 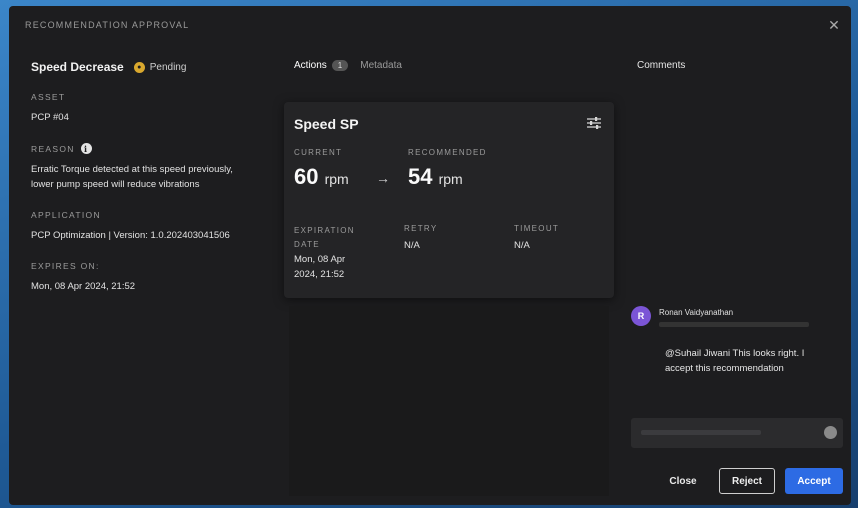 I want to click on action-title: Speed SP, so click(x=326, y=124).